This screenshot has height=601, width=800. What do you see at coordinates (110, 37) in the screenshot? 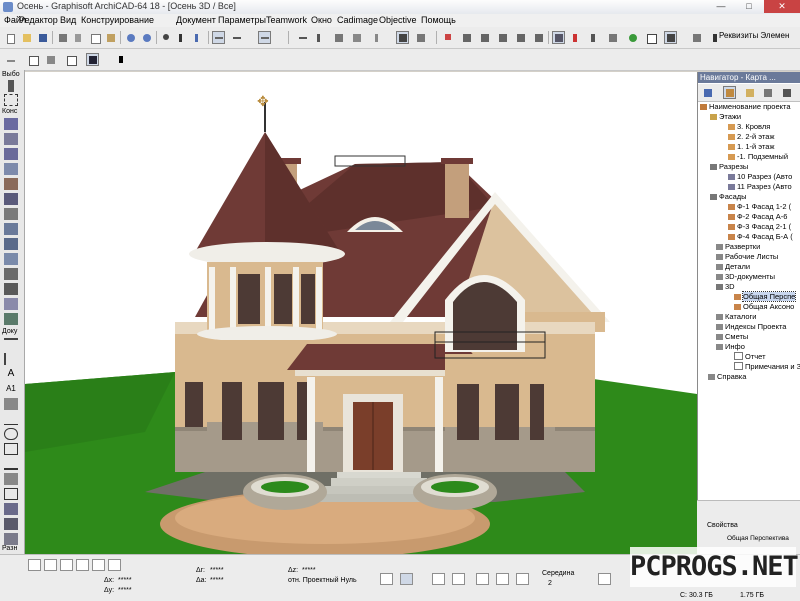
I see `paste-icon` at bounding box center [110, 37].